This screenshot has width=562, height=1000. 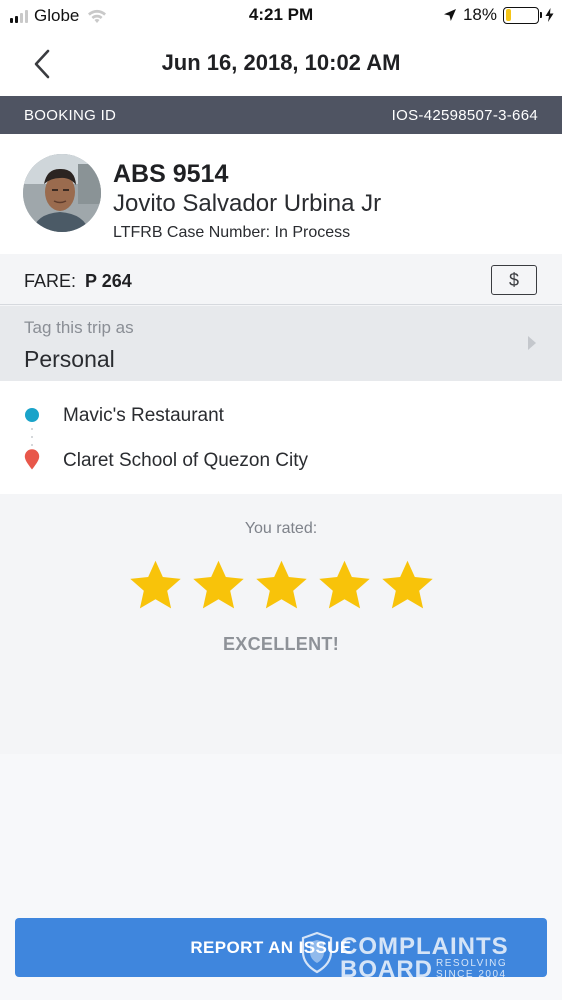 I want to click on page-title: Jun 16, 2018, 10:02 AM, so click(x=281, y=62).